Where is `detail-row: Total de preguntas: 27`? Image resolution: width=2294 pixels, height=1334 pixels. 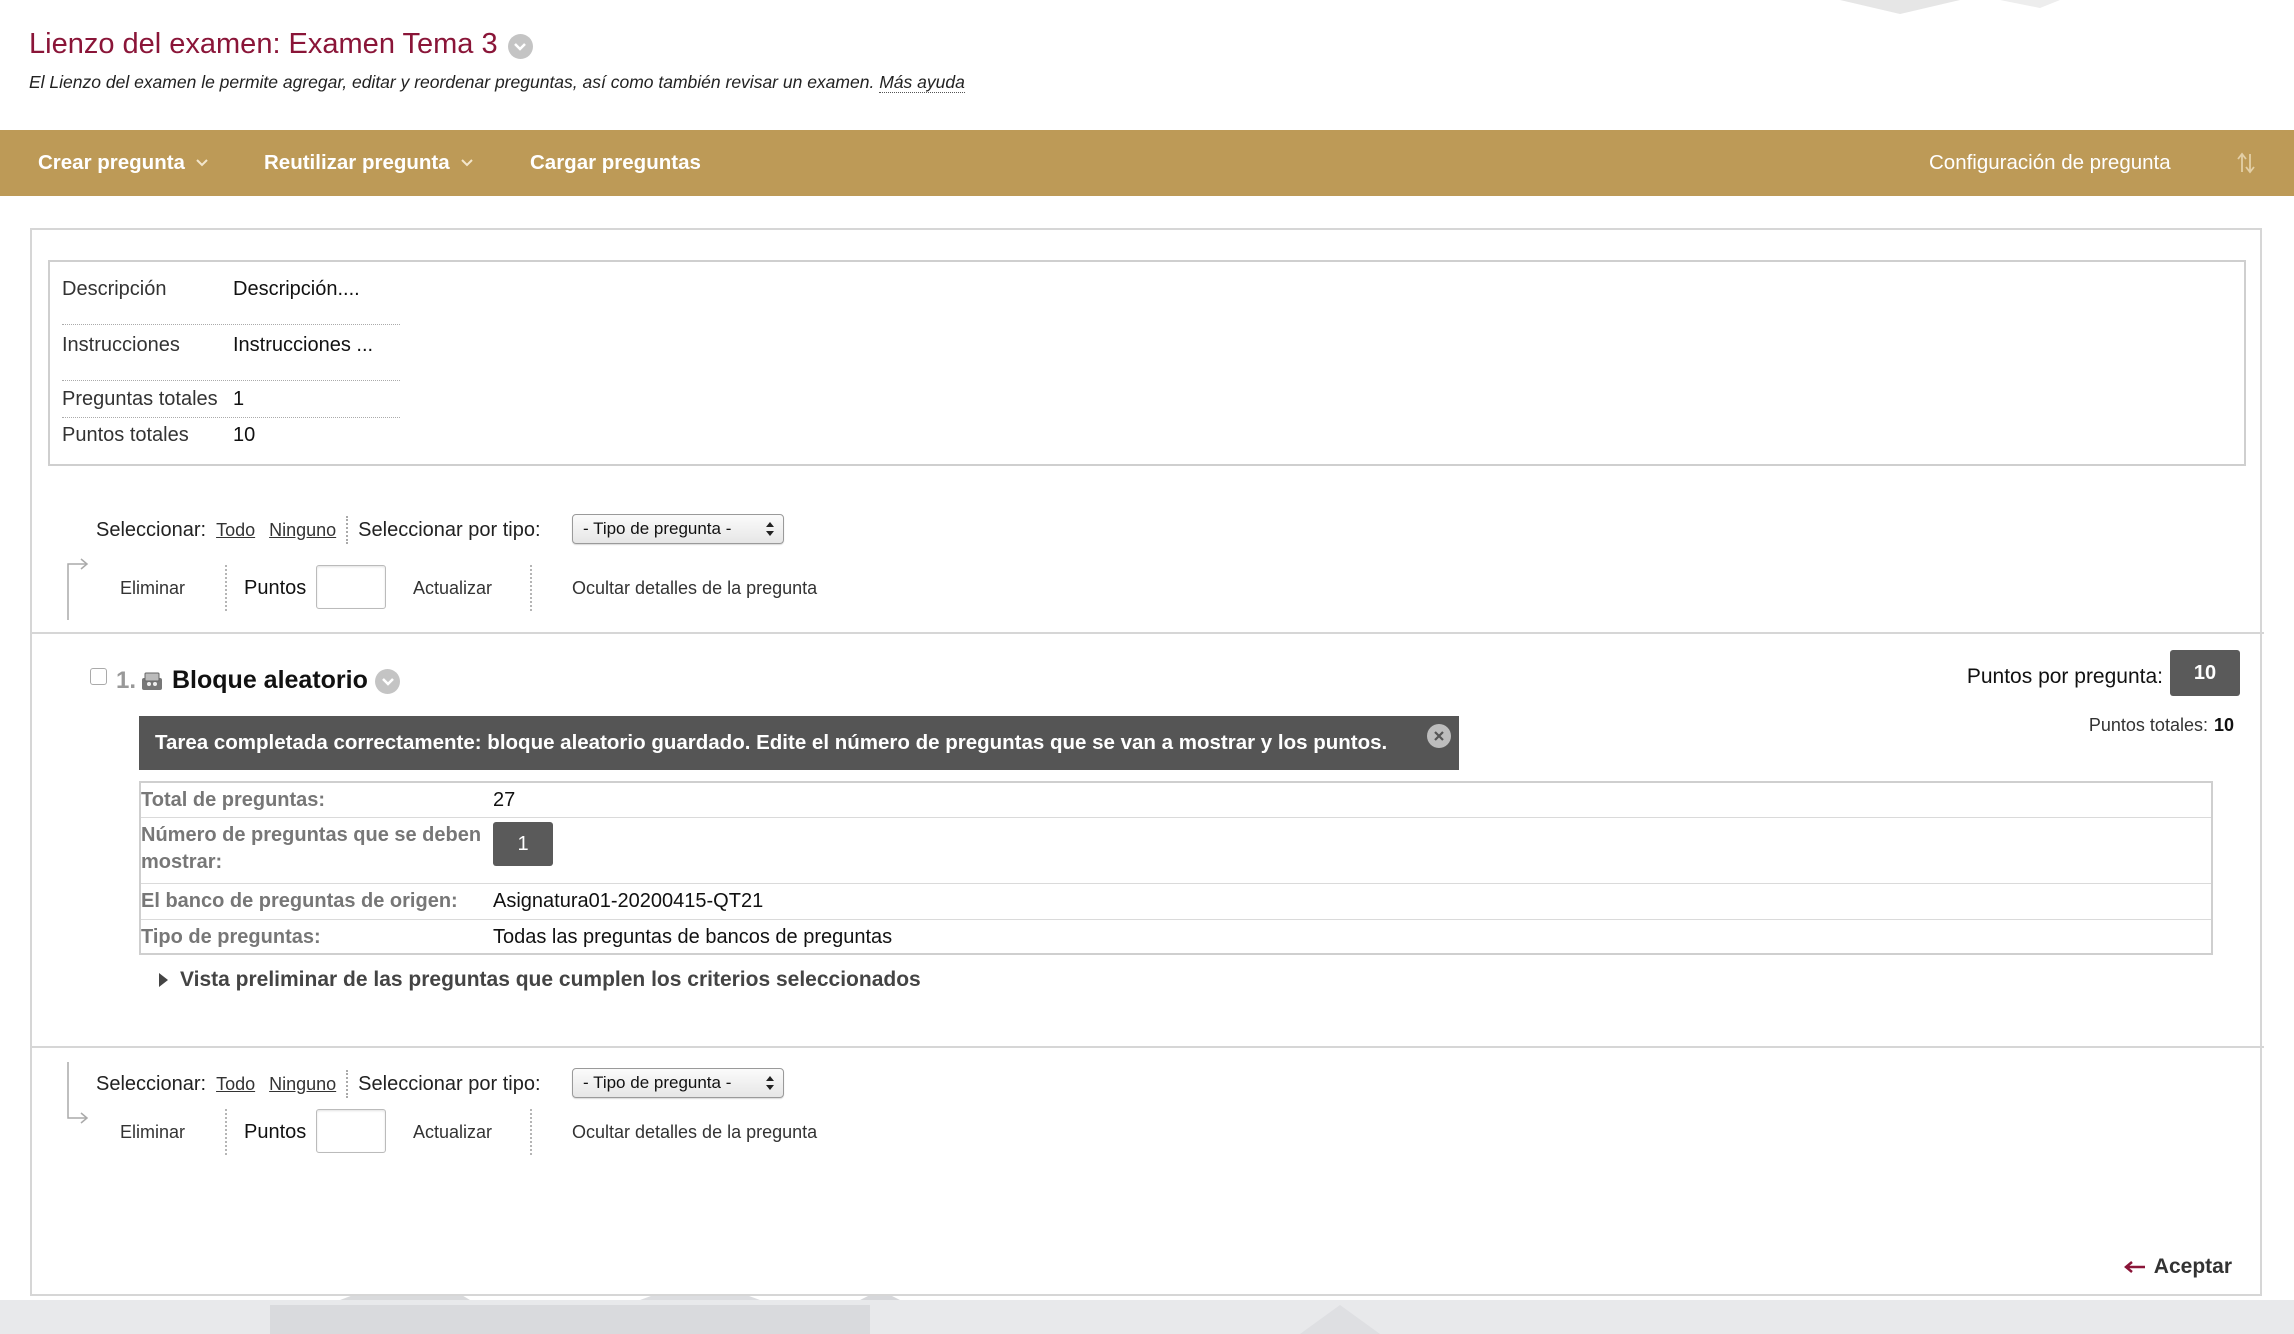
detail-row: Total de preguntas: 27 is located at coordinates (1176, 800).